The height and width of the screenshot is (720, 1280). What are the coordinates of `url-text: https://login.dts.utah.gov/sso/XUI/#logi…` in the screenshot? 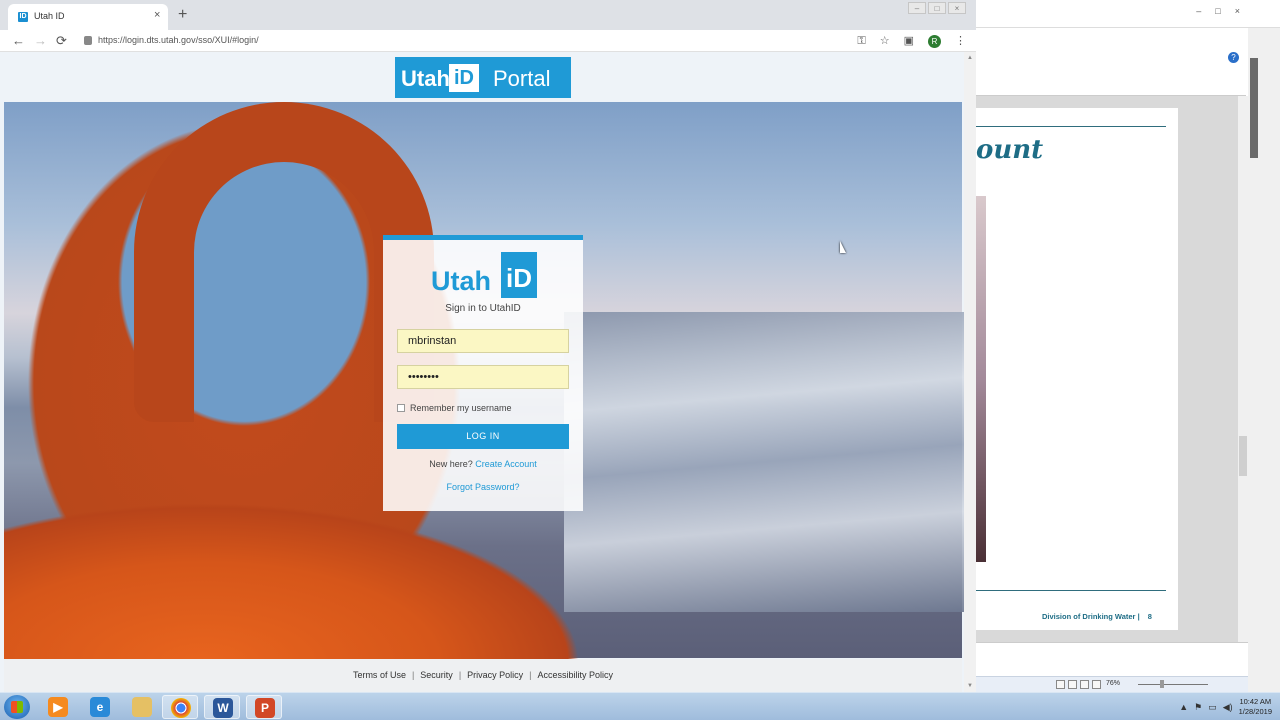 It's located at (178, 40).